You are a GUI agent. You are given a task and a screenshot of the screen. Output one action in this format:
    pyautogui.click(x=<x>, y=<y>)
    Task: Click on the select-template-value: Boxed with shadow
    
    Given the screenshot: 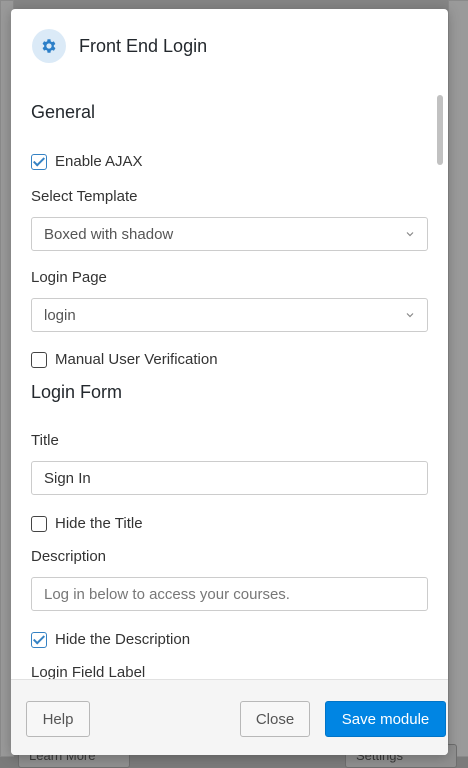 What is the action you would take?
    pyautogui.click(x=109, y=234)
    